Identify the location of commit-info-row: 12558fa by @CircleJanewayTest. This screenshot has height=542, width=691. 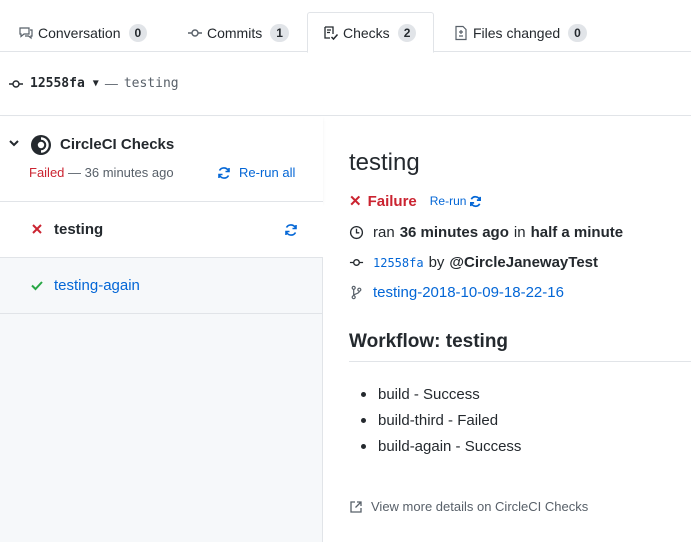
(473, 262).